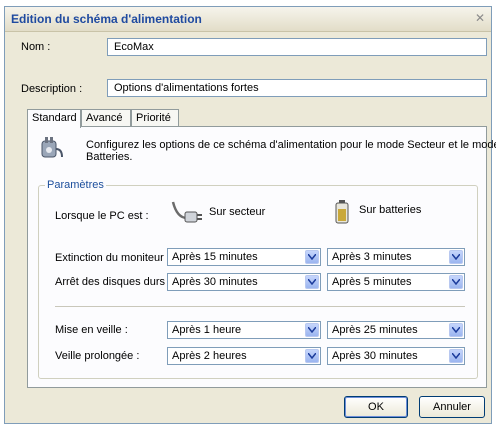  What do you see at coordinates (260, 306) in the screenshot?
I see `separator` at bounding box center [260, 306].